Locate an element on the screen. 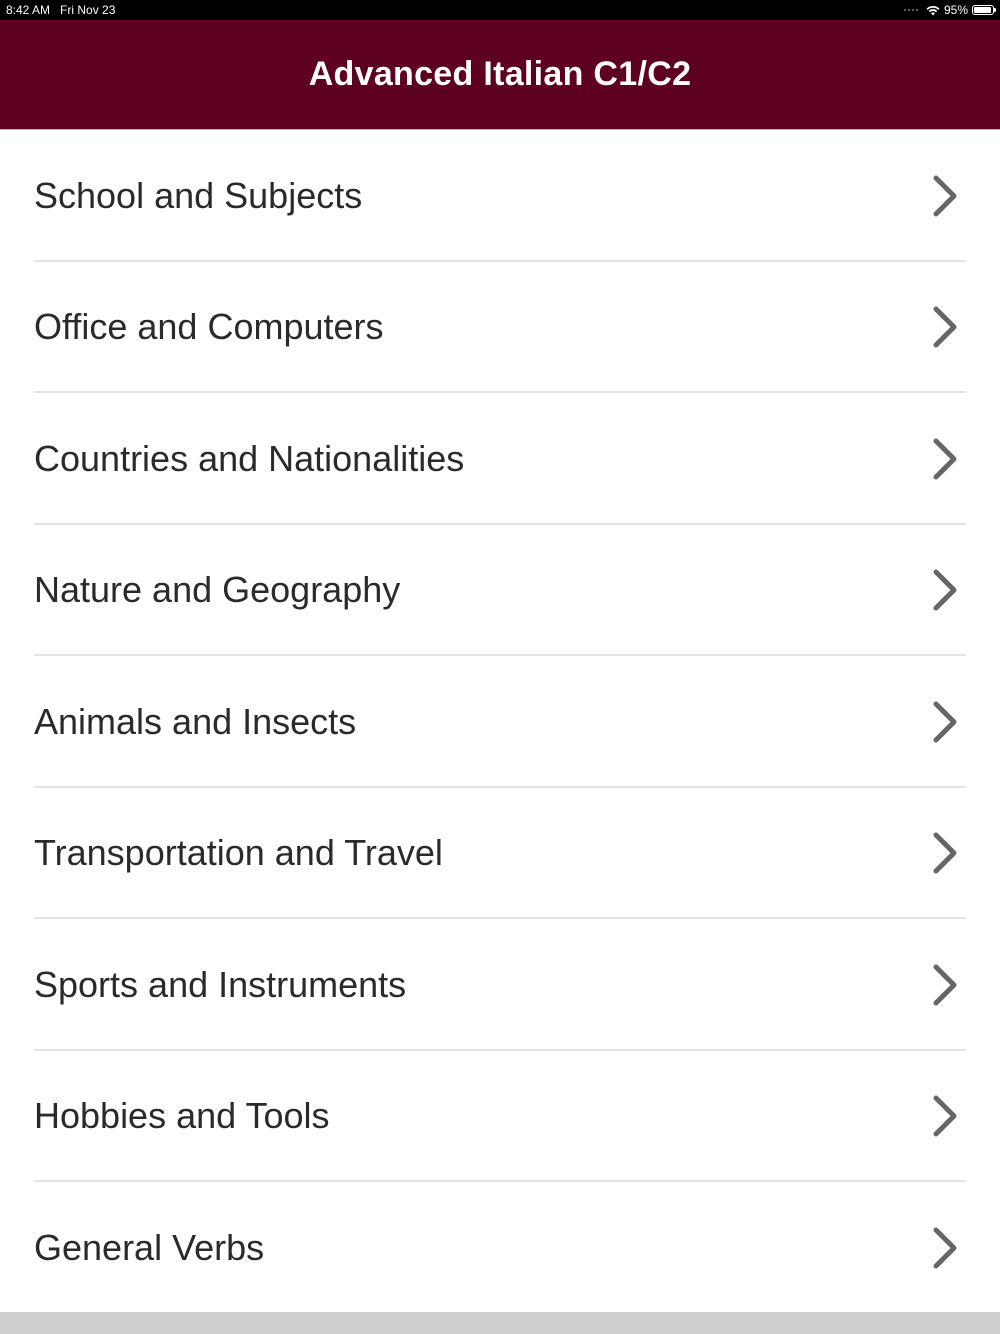 The image size is (1000, 1334). list-item-label: School and Subjects is located at coordinates (198, 195).